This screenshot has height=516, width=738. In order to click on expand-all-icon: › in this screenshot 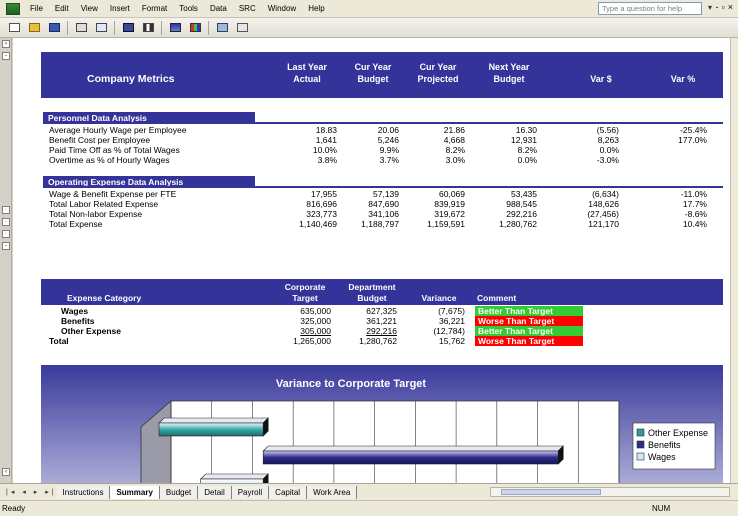, I will do `click(6, 44)`.